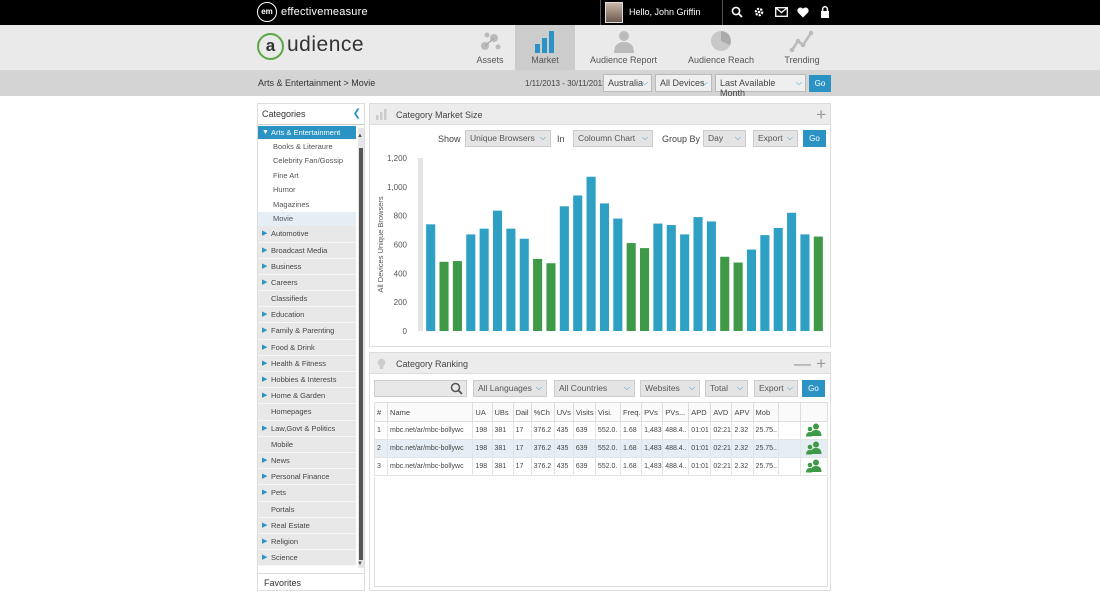 This screenshot has height=600, width=1100. Describe the element at coordinates (545, 47) in the screenshot. I see `nav-market: Market` at that location.